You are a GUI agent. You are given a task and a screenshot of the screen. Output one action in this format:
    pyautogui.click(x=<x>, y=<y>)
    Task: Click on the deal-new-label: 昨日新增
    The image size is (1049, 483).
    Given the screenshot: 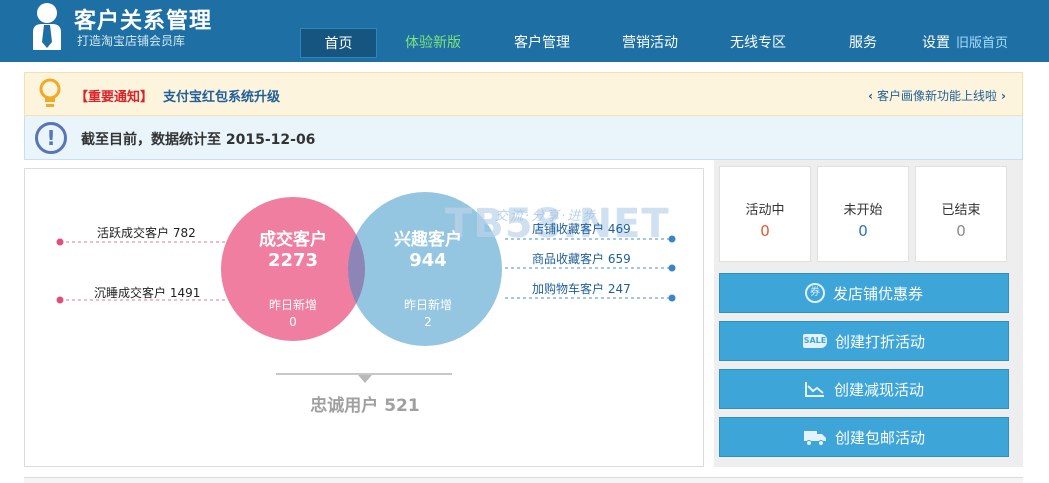 What is the action you would take?
    pyautogui.click(x=292, y=305)
    